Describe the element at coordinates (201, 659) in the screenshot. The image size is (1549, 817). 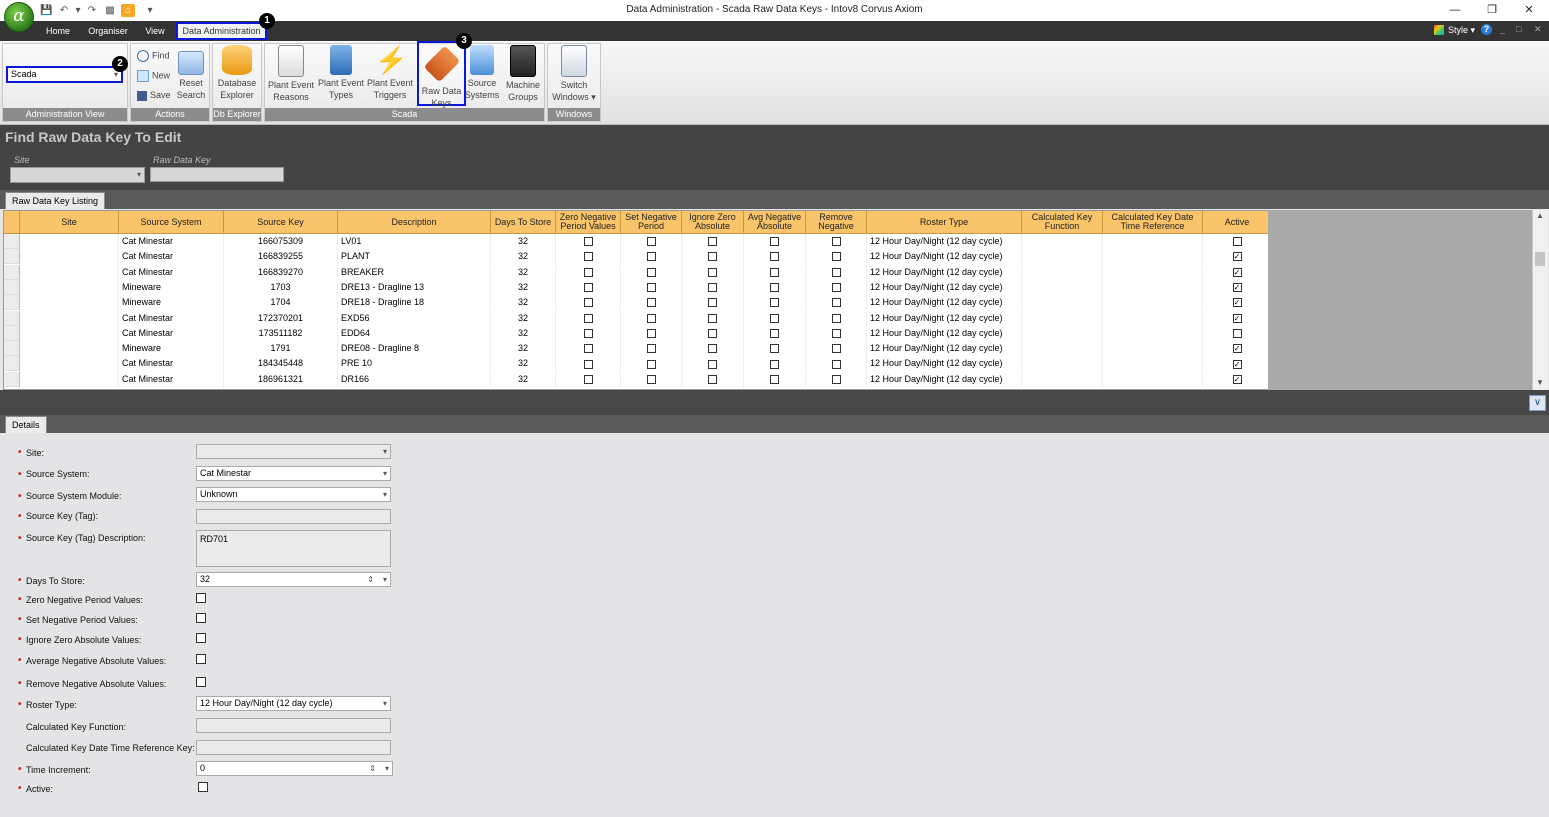
I see `average-negative-checkbox` at that location.